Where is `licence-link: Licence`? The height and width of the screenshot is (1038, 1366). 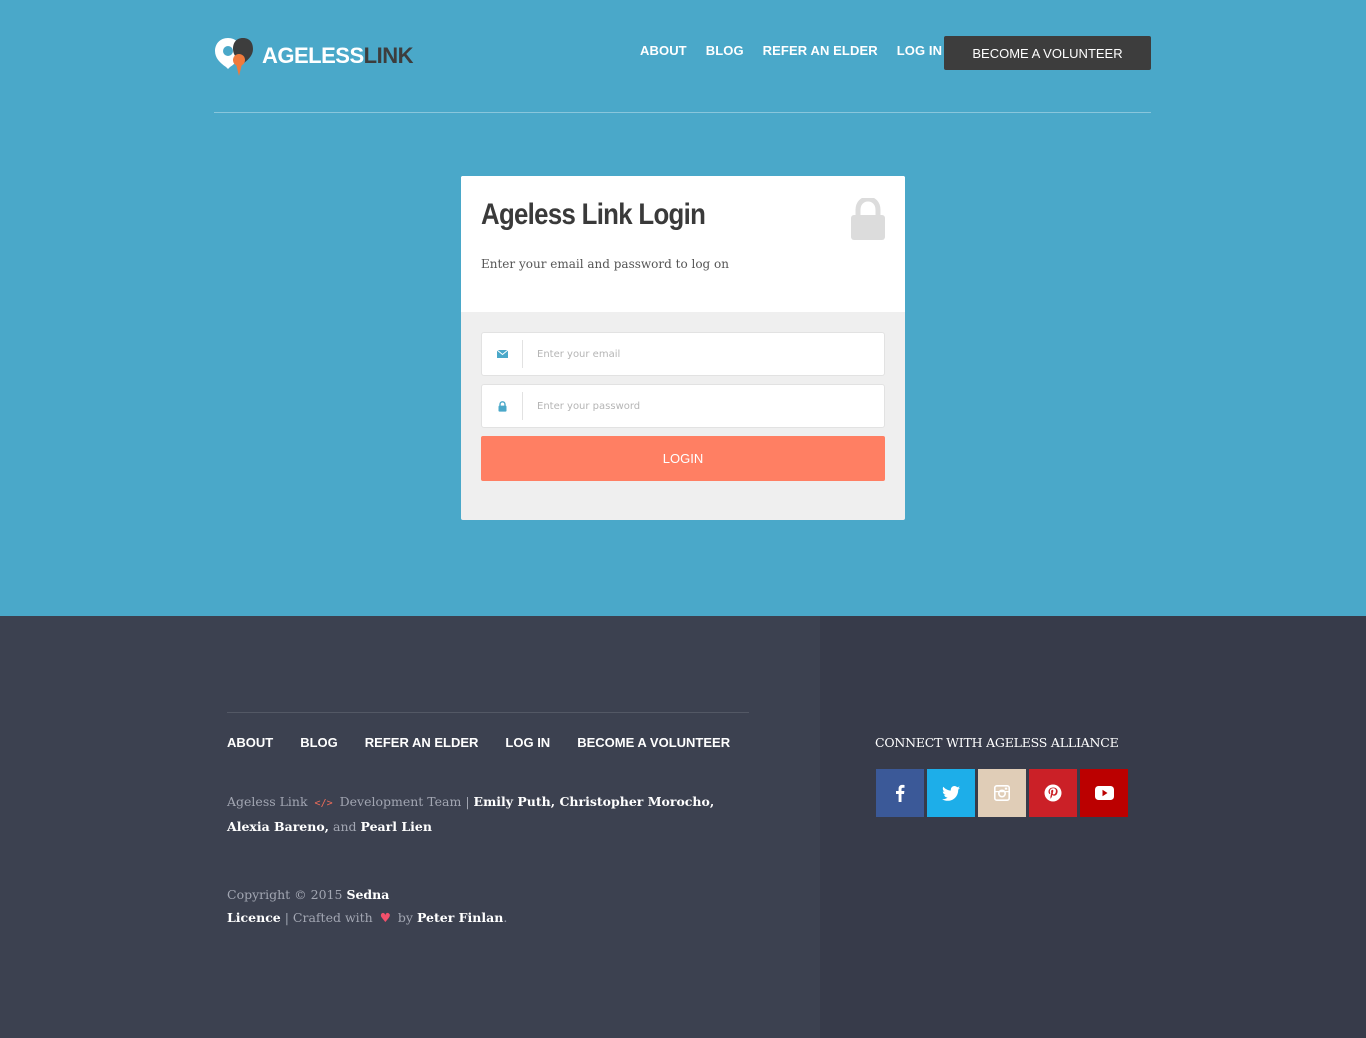
licence-link: Licence is located at coordinates (254, 917).